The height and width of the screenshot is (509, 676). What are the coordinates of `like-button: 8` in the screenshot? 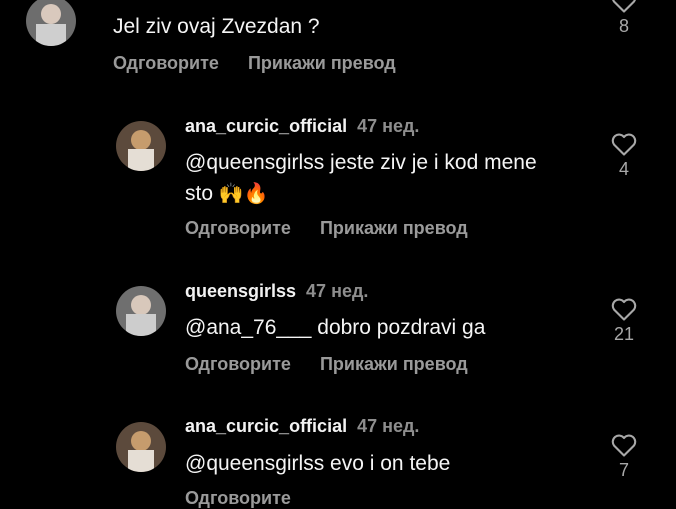 It's located at (624, 18).